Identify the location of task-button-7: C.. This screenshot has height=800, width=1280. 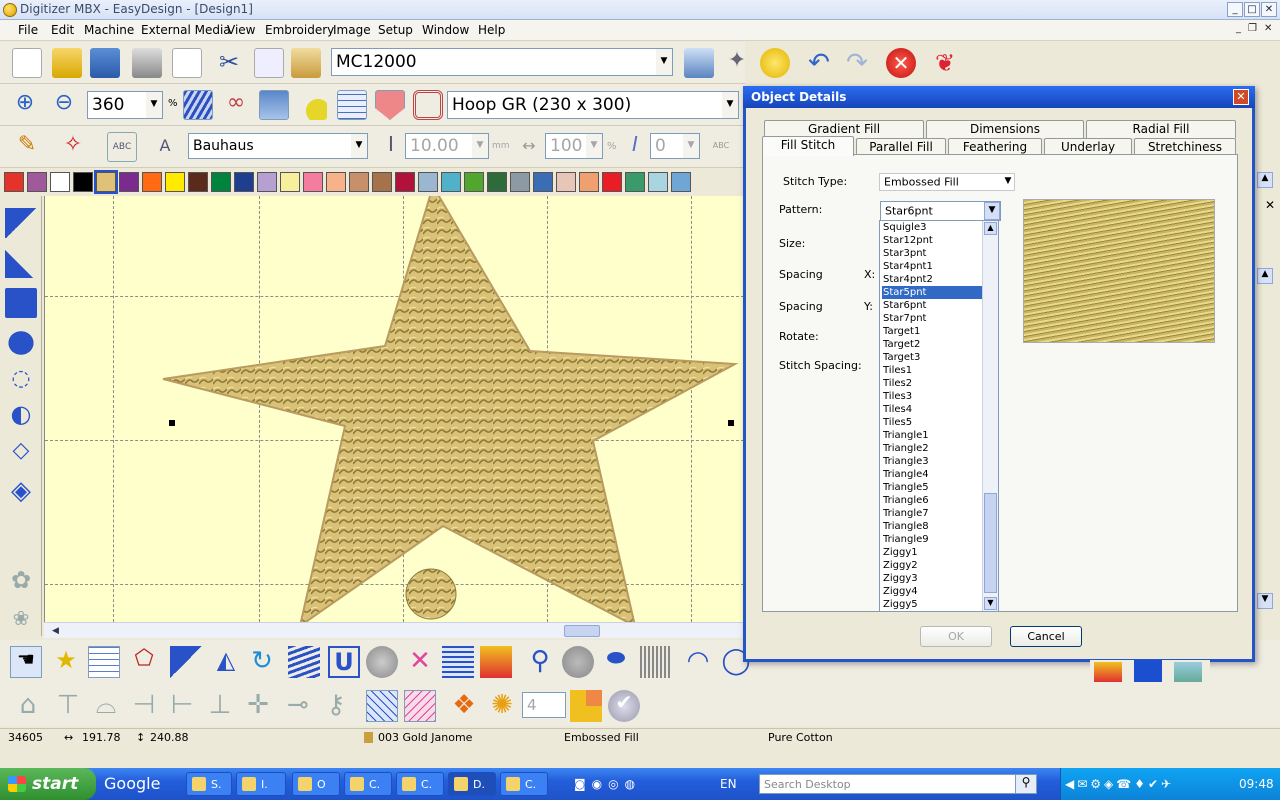
(524, 784).